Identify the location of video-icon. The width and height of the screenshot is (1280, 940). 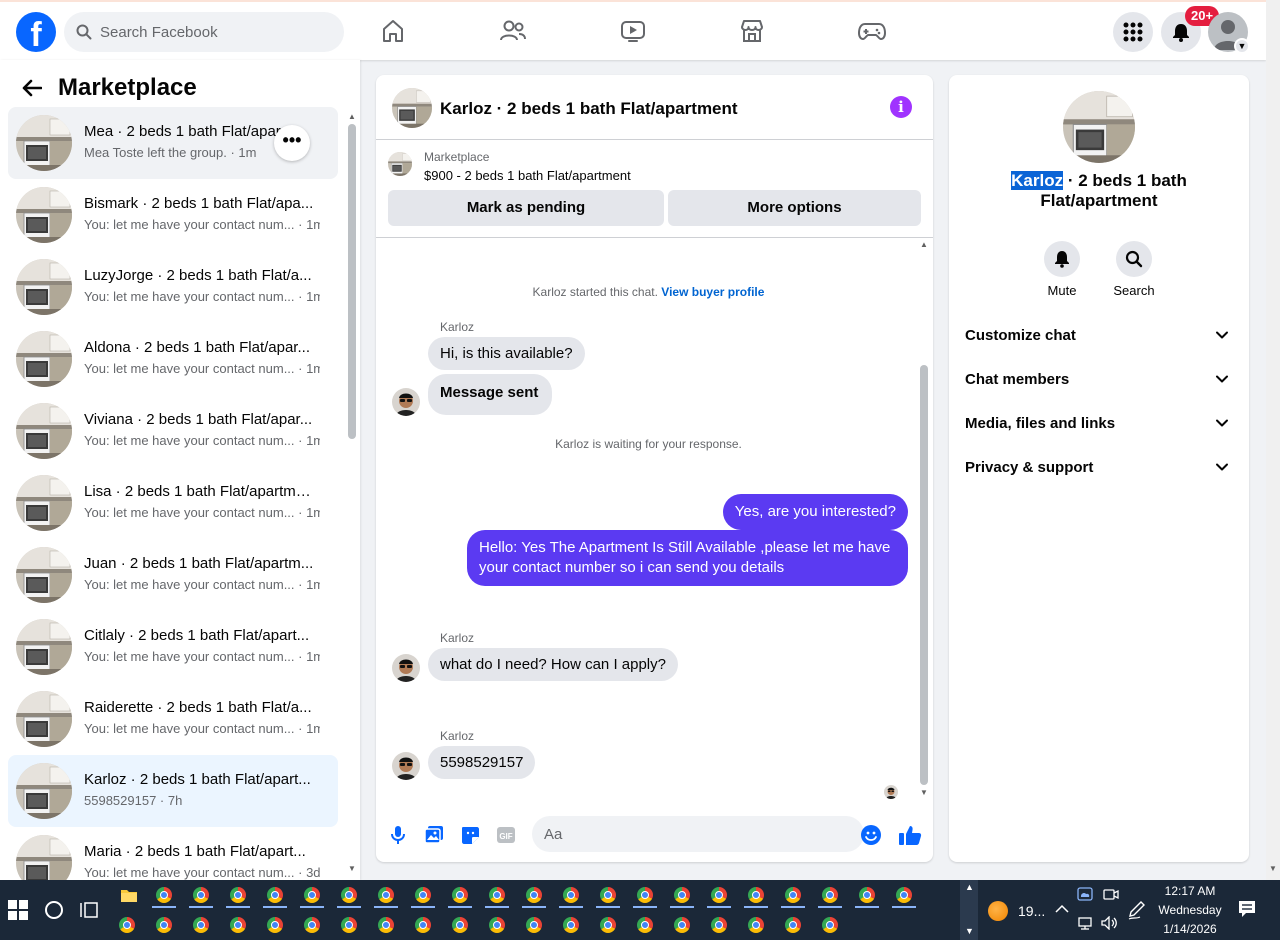
(633, 31).